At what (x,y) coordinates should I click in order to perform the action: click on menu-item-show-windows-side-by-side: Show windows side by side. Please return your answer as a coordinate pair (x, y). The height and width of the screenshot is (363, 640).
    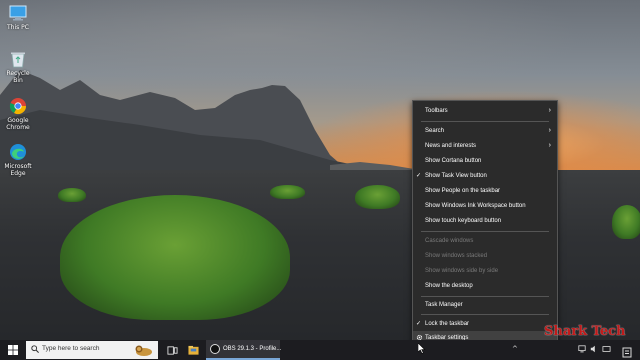
    Looking at the image, I should click on (485, 271).